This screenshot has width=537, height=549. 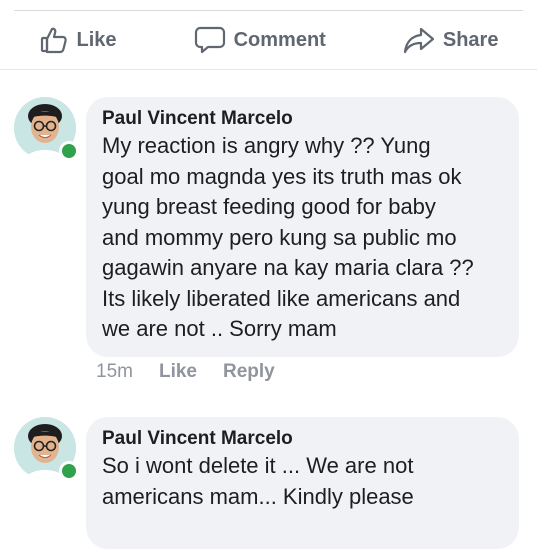 I want to click on share-arrow-icon, so click(x=419, y=40).